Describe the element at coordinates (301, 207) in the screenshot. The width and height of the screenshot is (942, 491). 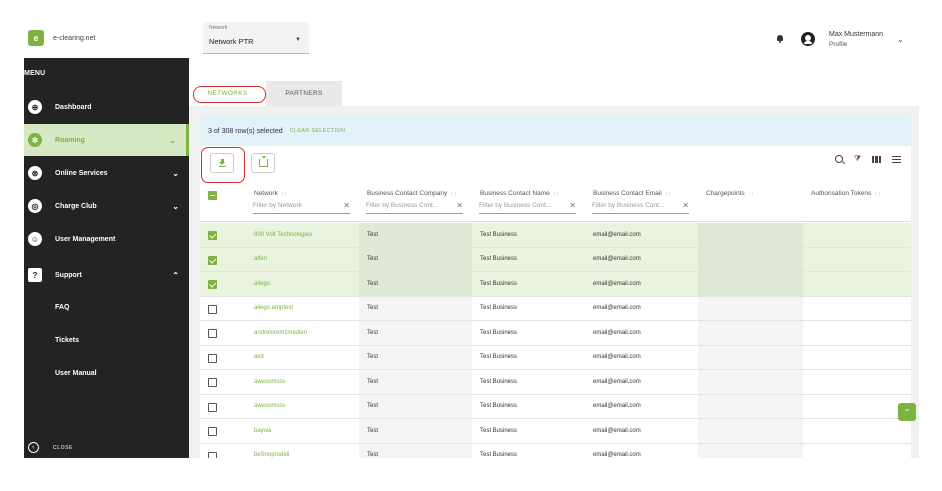
I see `filter-network-input: Filter by Network ✕` at that location.